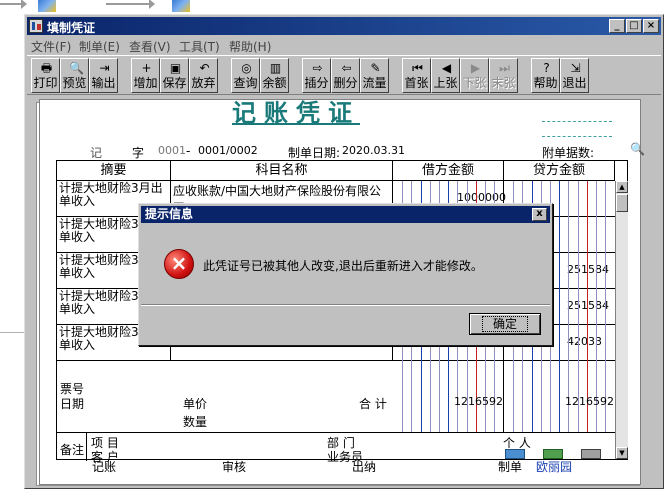 The width and height of the screenshot is (664, 503). What do you see at coordinates (188, 151) in the screenshot?
I see `voucher-dash: -` at bounding box center [188, 151].